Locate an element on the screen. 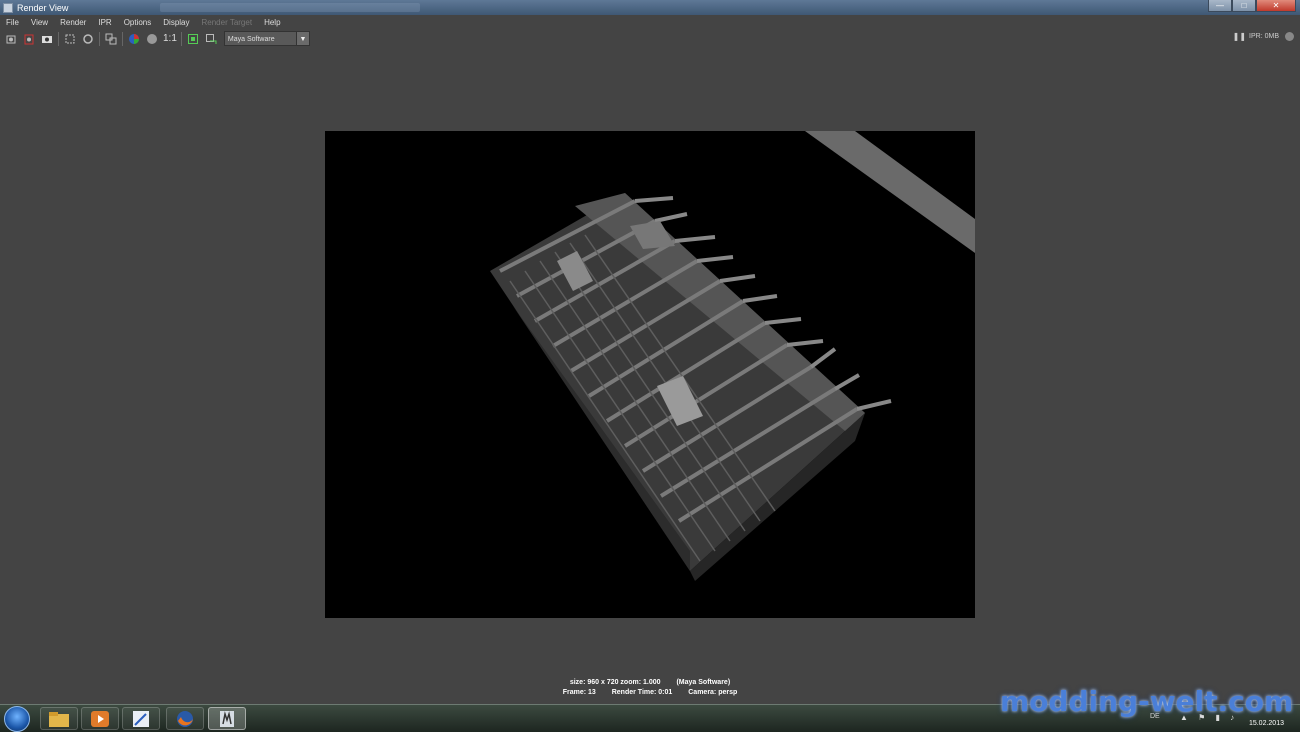  menu-help: Help is located at coordinates (272, 22).